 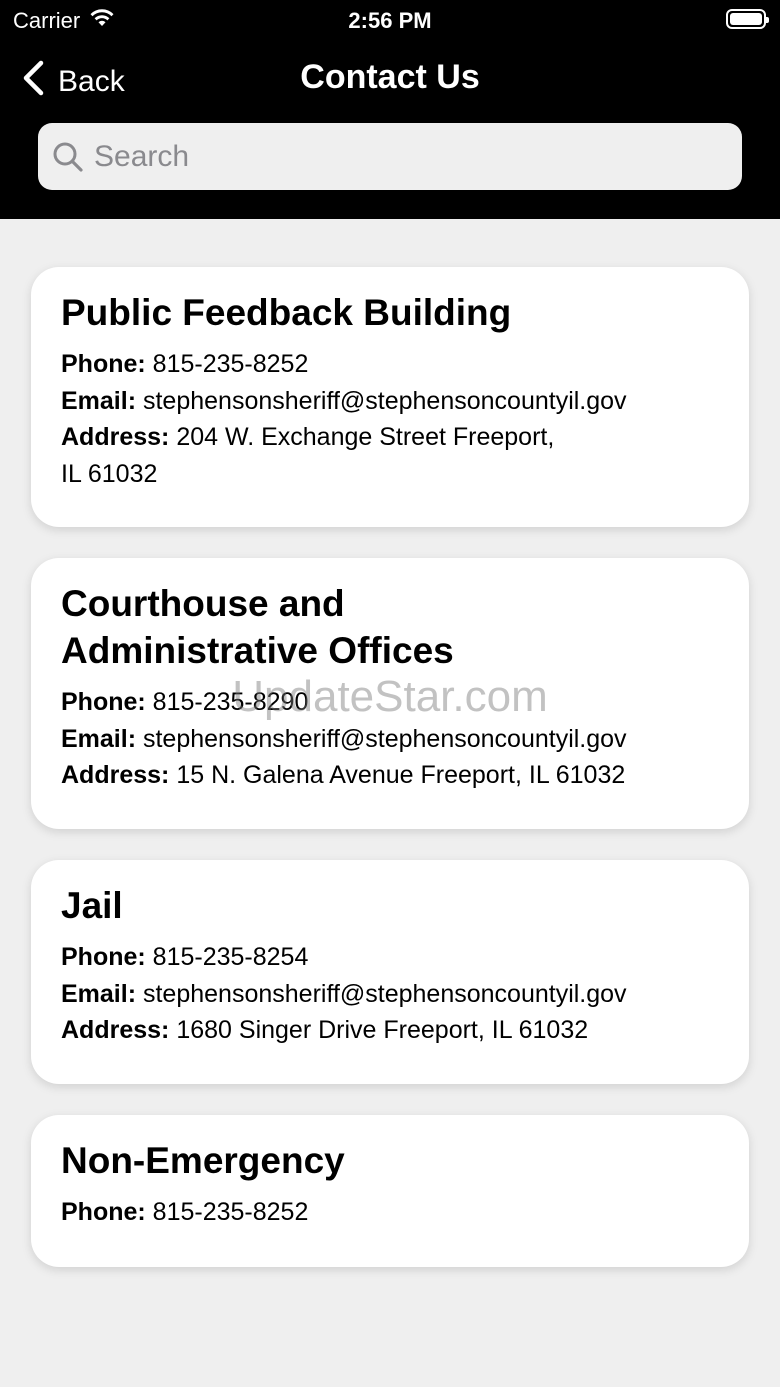 I want to click on search-input, so click(x=404, y=156).